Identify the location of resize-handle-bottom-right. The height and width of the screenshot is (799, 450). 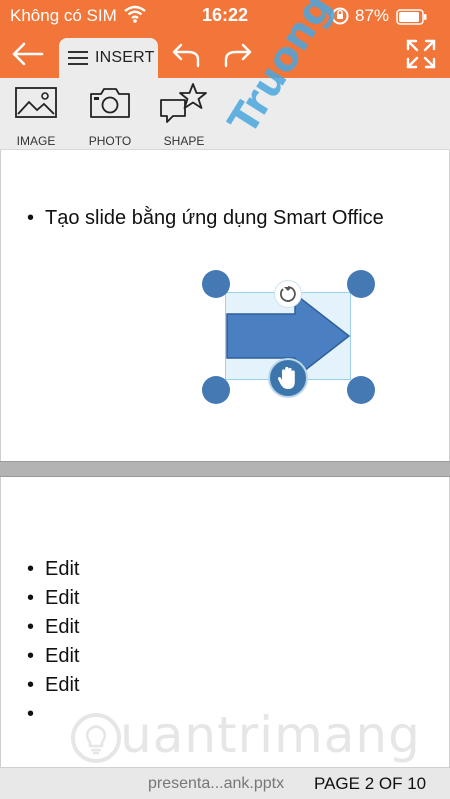
(361, 390).